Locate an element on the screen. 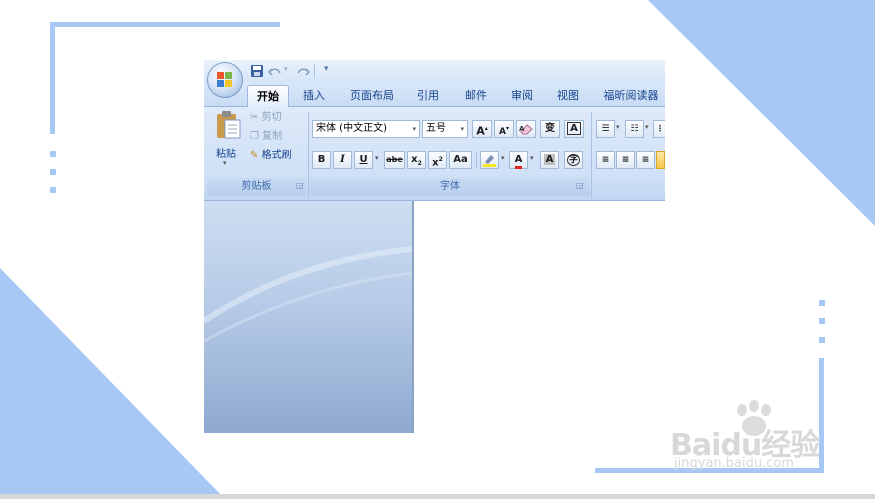 The image size is (875, 499). font-size-combo: 五号 ▾ is located at coordinates (445, 129).